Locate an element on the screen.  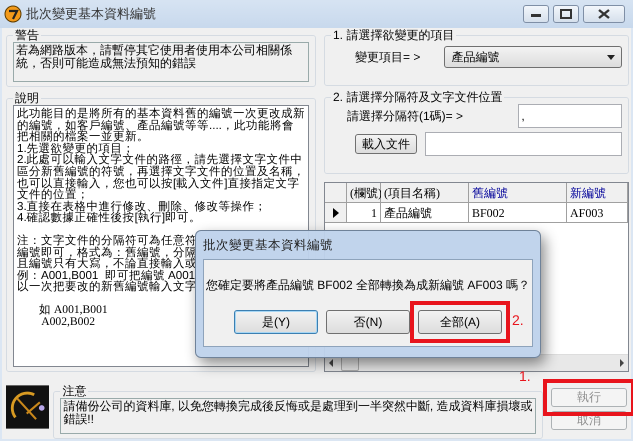
table-cell: AF003 is located at coordinates (597, 213).